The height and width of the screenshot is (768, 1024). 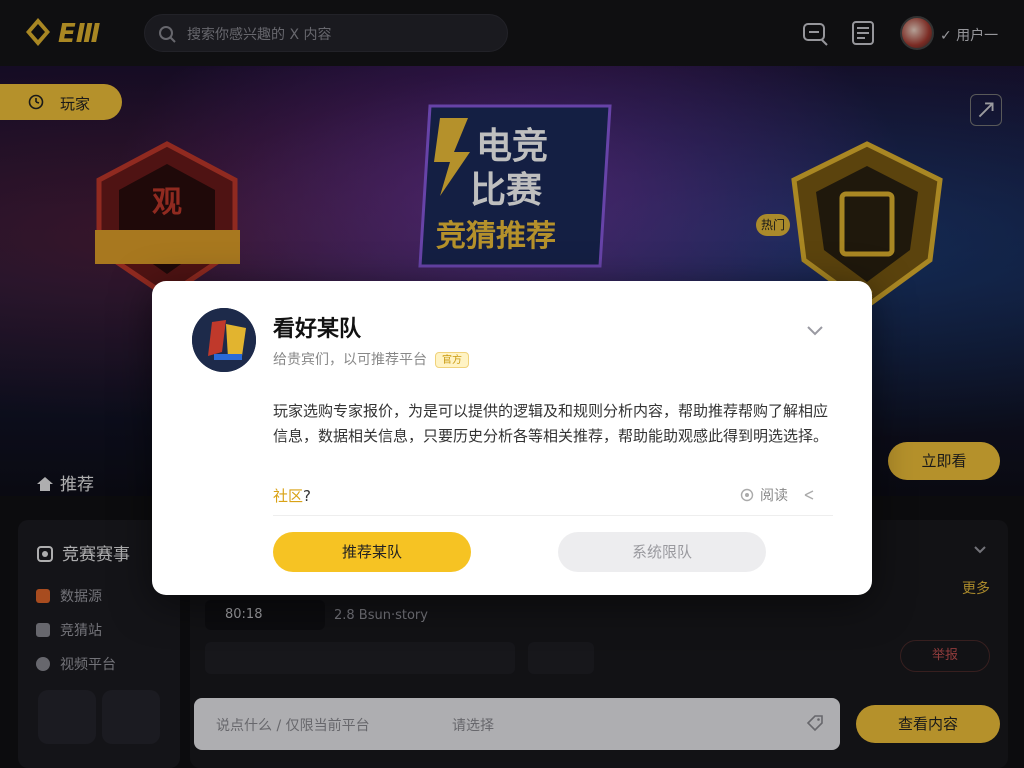 I want to click on community-link: 社区?, so click(x=292, y=495).